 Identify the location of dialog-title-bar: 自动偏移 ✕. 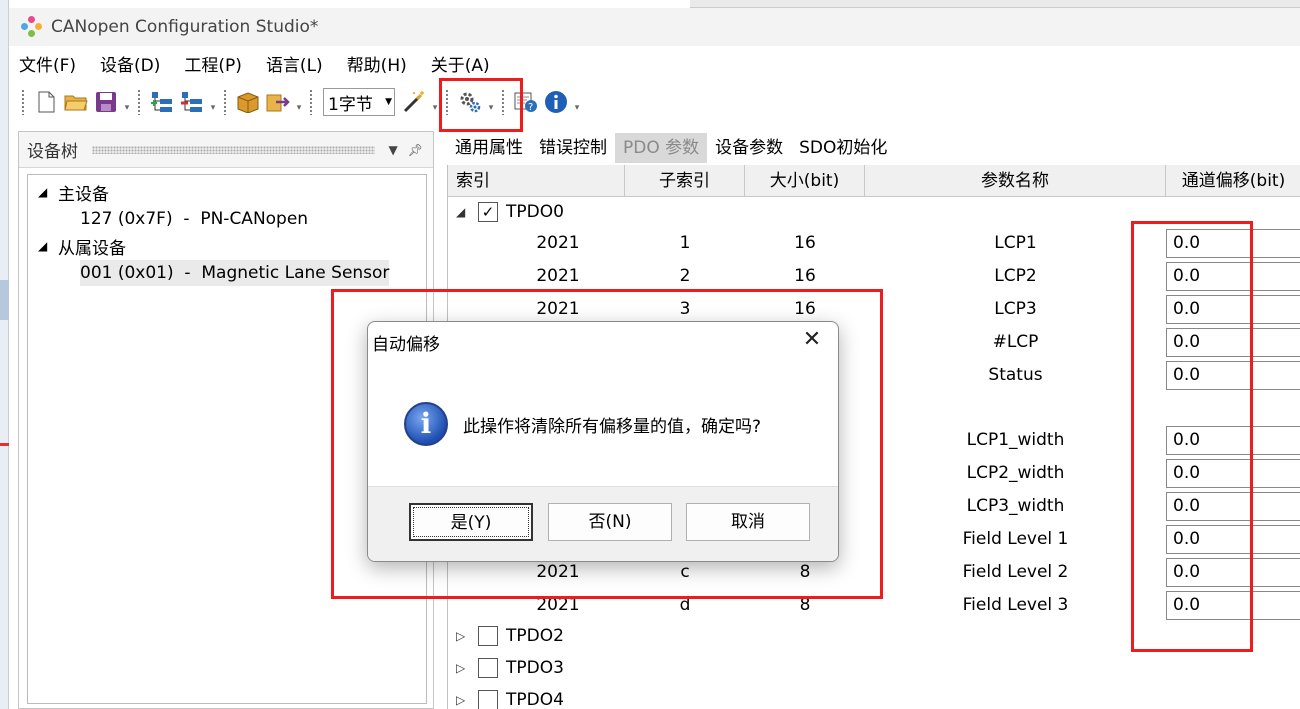
(603, 341).